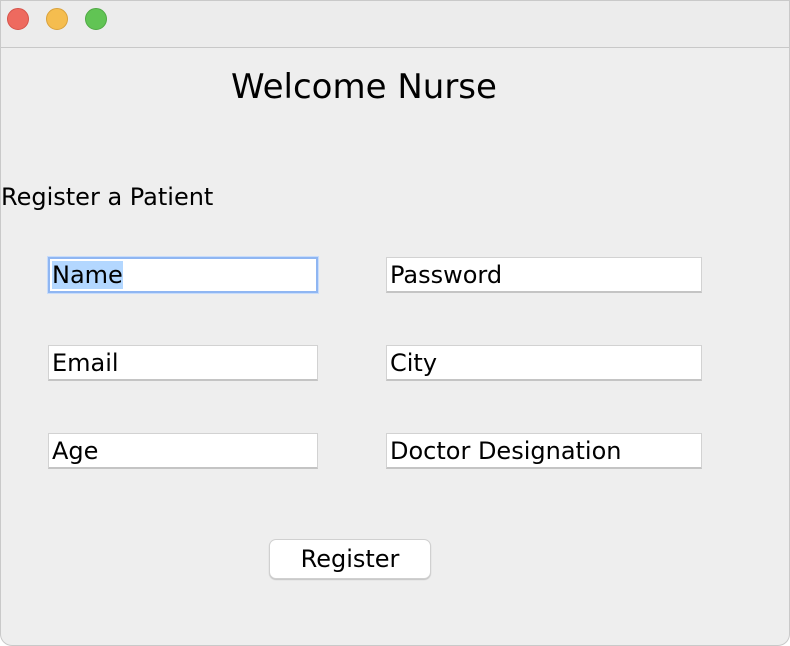  What do you see at coordinates (506, 451) in the screenshot?
I see `doctor-designation-field-value: Doctor Designation` at bounding box center [506, 451].